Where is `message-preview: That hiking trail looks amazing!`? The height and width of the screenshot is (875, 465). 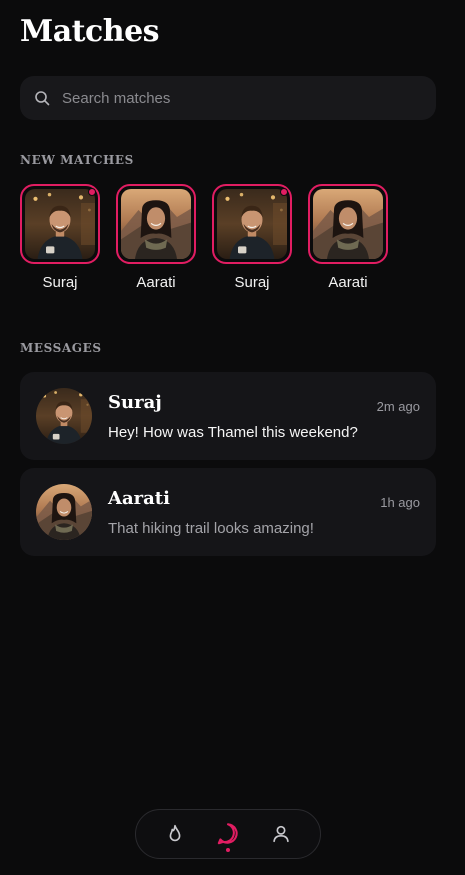 message-preview: That hiking trail looks amazing! is located at coordinates (211, 528).